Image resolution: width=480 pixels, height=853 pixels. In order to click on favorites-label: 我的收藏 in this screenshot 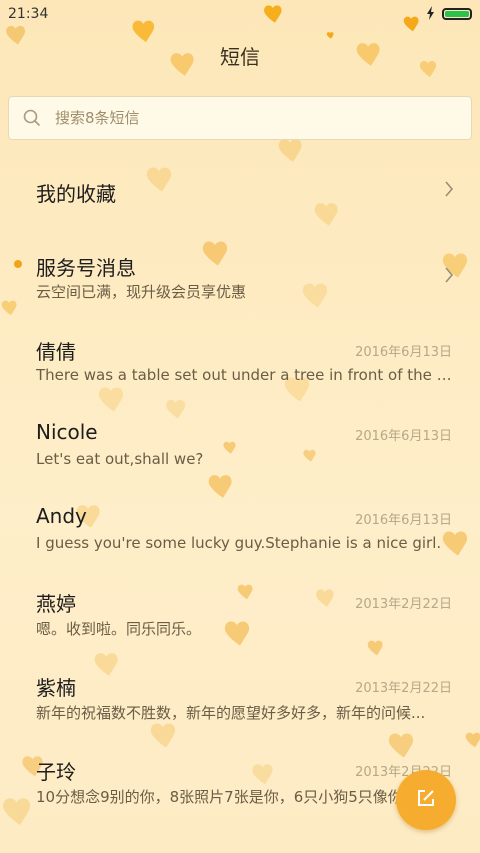, I will do `click(76, 194)`.